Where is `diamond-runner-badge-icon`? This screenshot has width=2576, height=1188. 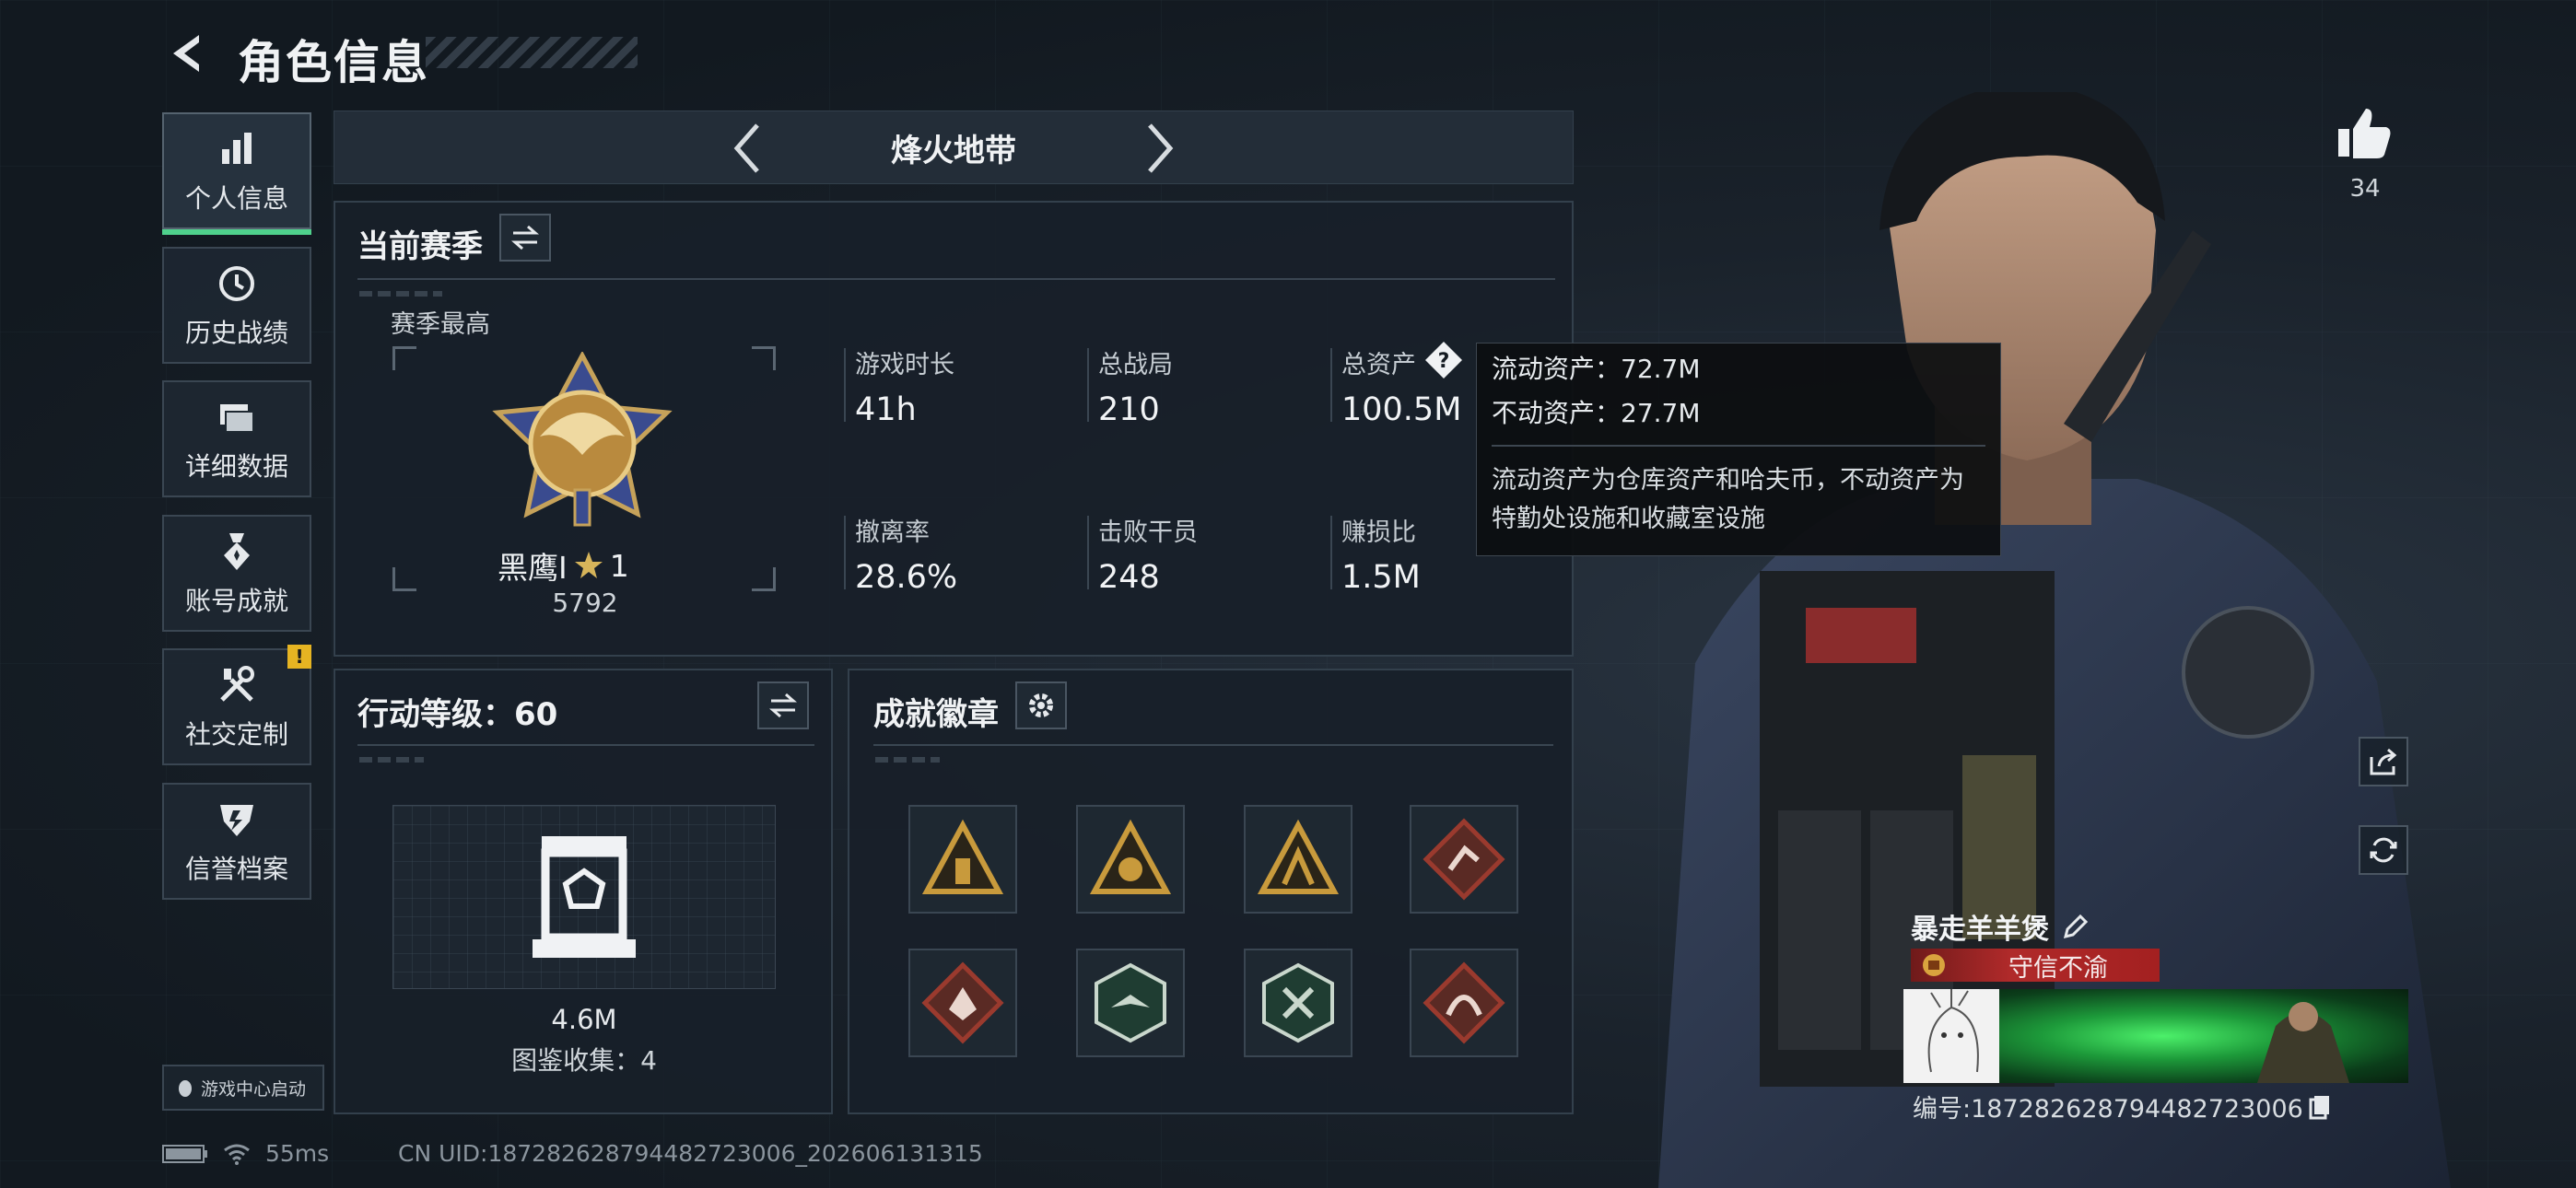
diamond-runner-badge-icon is located at coordinates (1464, 859).